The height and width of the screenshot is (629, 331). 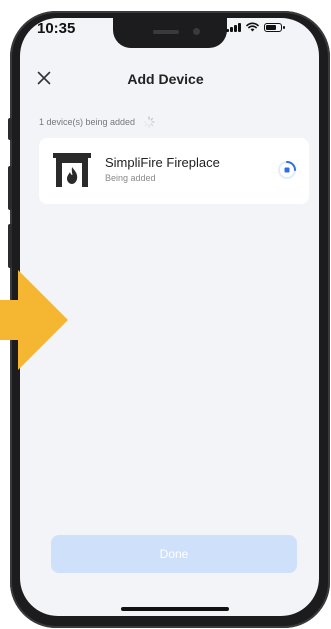 What do you see at coordinates (175, 609) in the screenshot?
I see `home-indicator` at bounding box center [175, 609].